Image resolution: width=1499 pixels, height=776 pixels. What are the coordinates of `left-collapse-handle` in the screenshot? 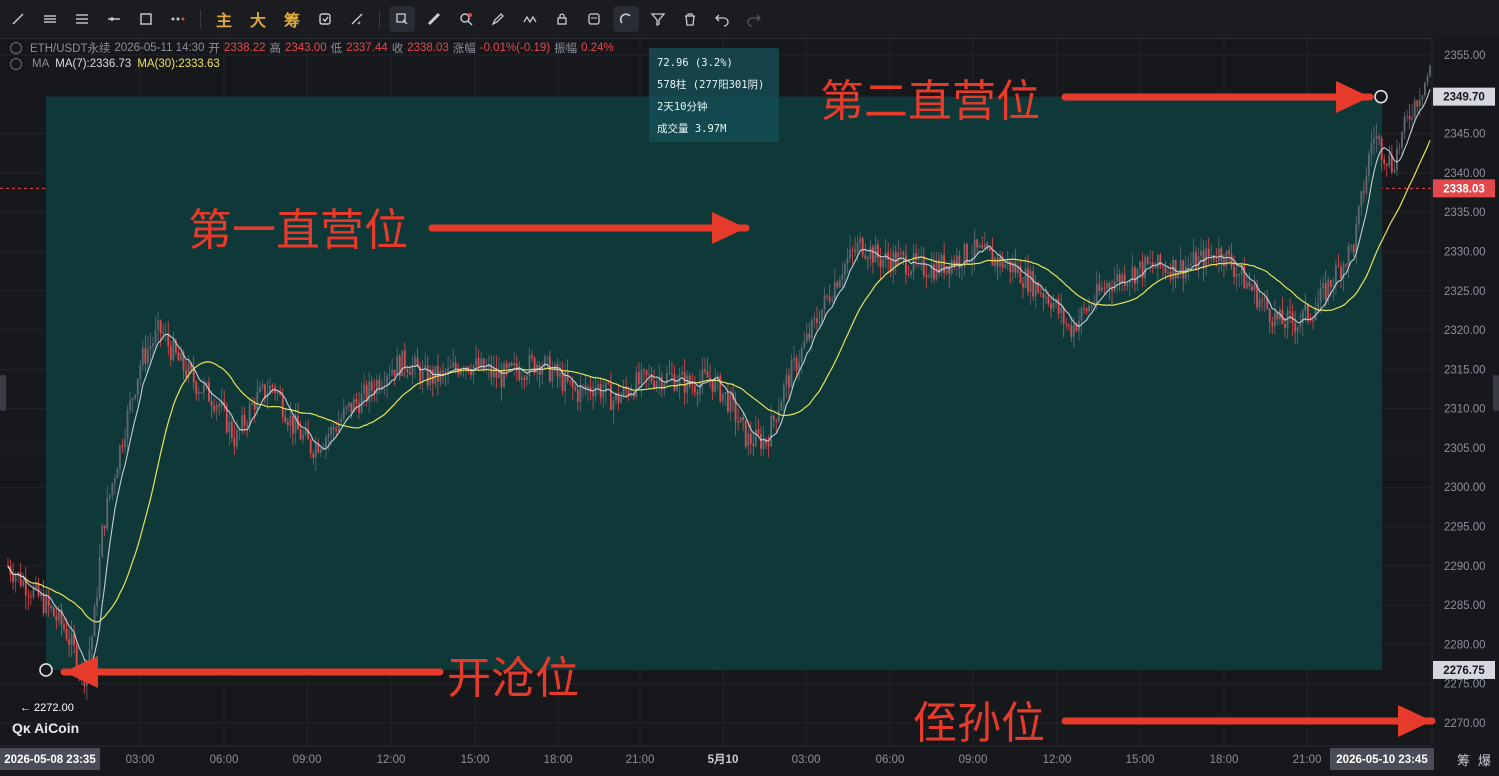 It's located at (3, 393).